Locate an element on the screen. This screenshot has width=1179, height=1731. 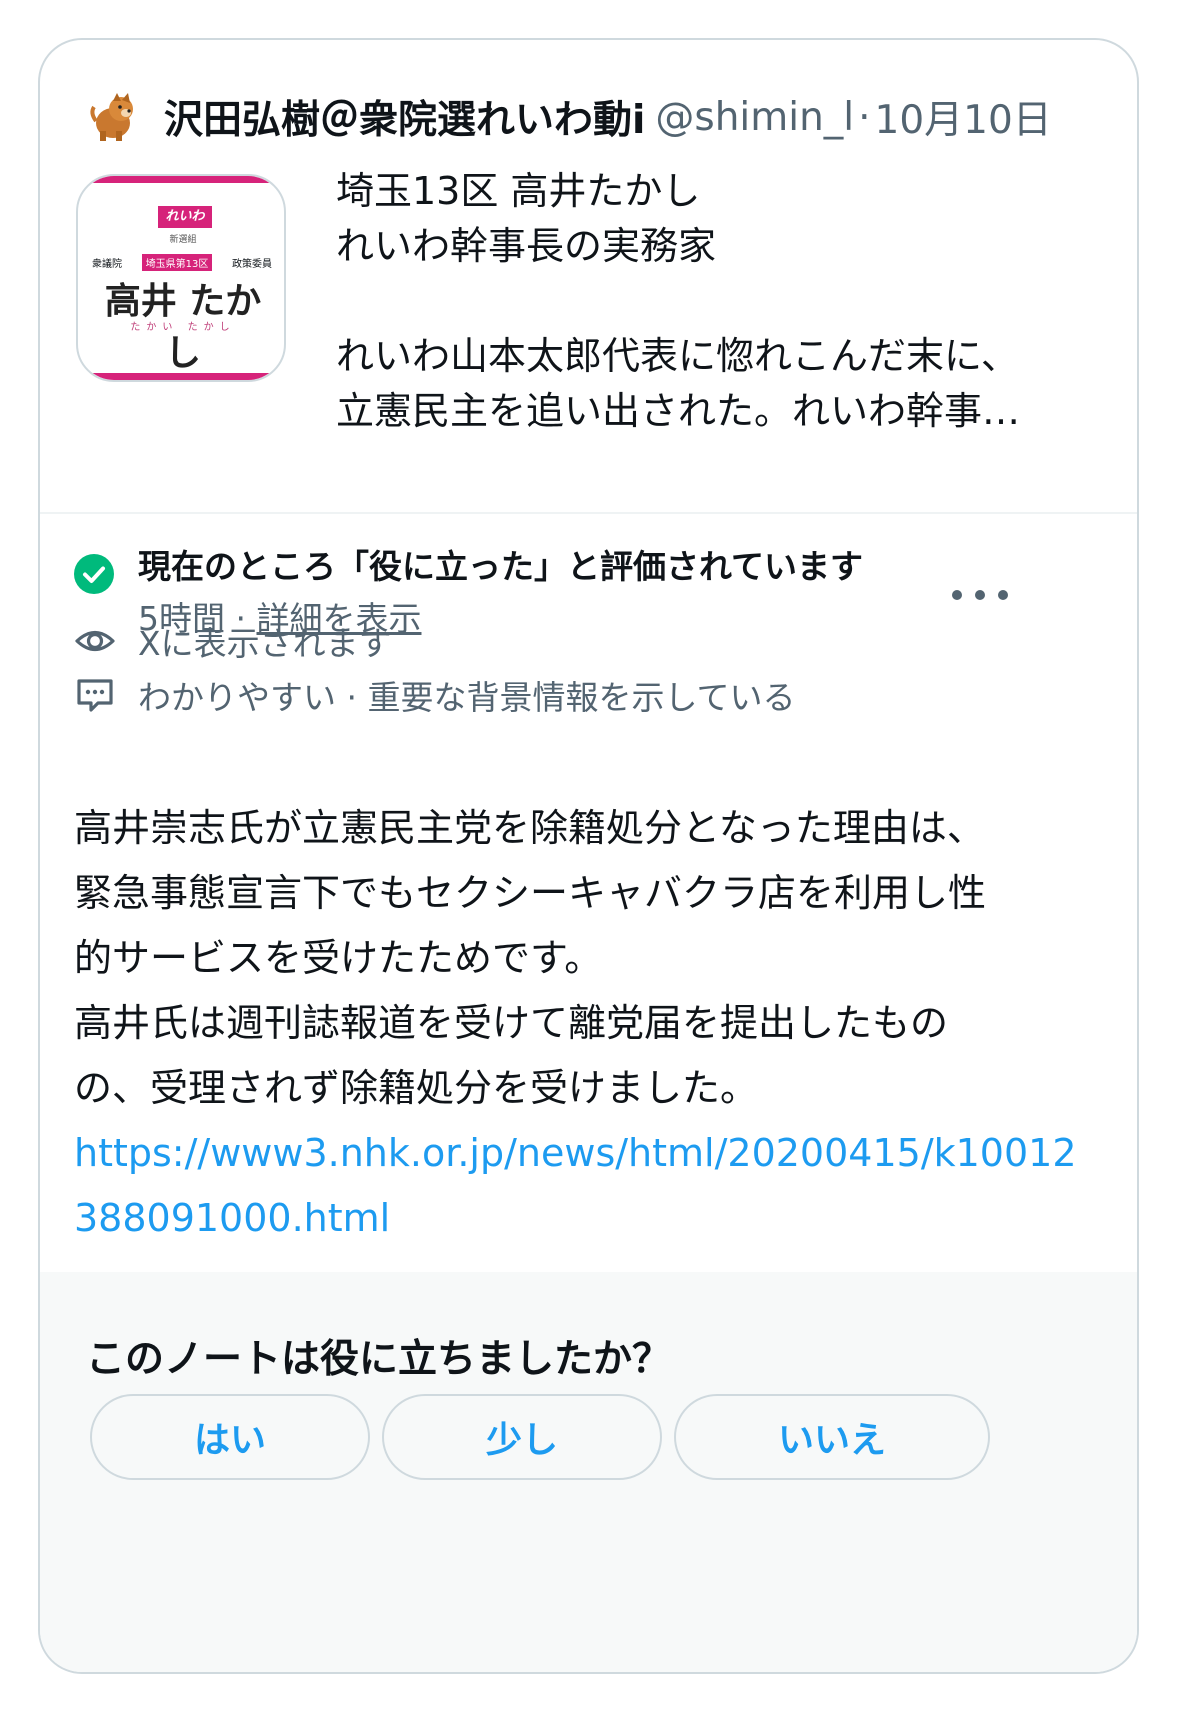
note-body-line: の、受理されず除籍処分を受けました。 is located at coordinates (416, 1088).